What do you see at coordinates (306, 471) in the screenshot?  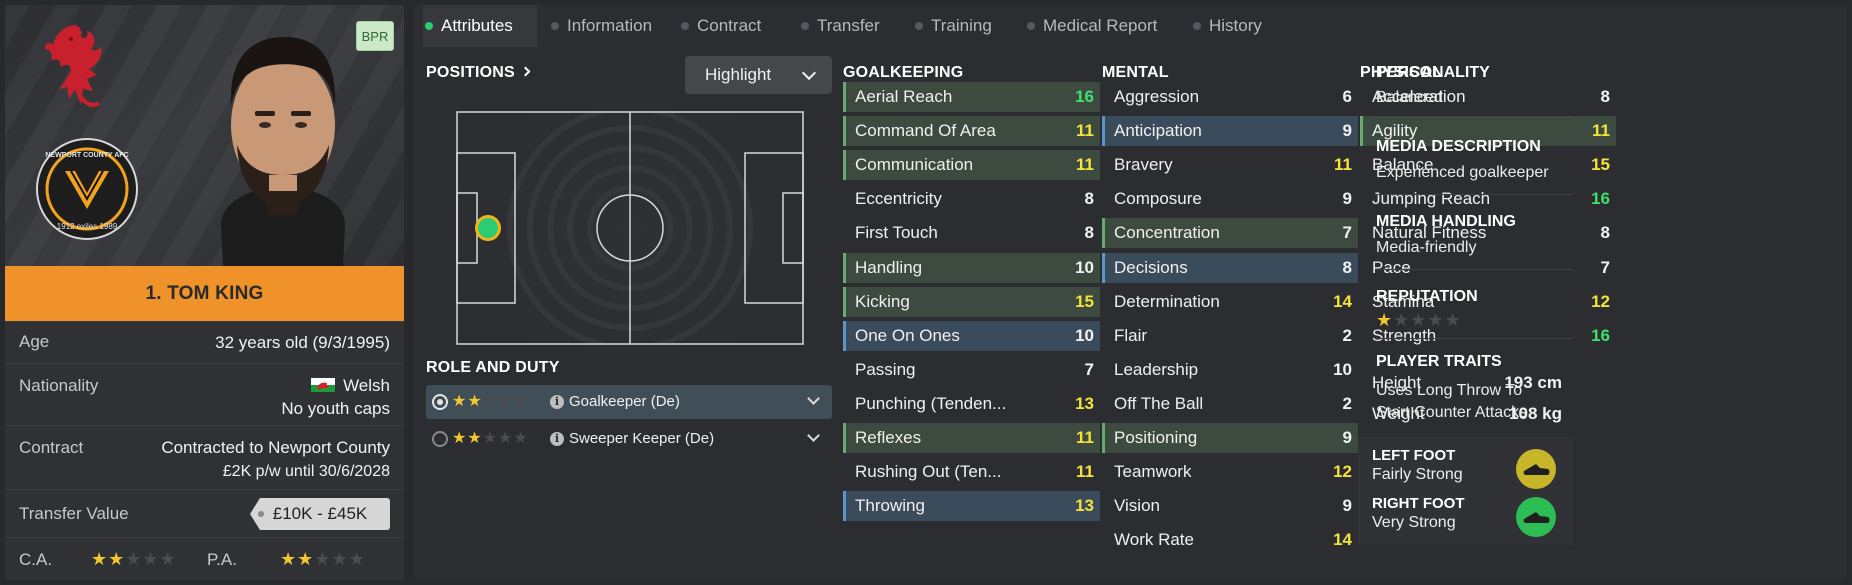 I see `contract-terms: £2K p/w until 30/6/2028` at bounding box center [306, 471].